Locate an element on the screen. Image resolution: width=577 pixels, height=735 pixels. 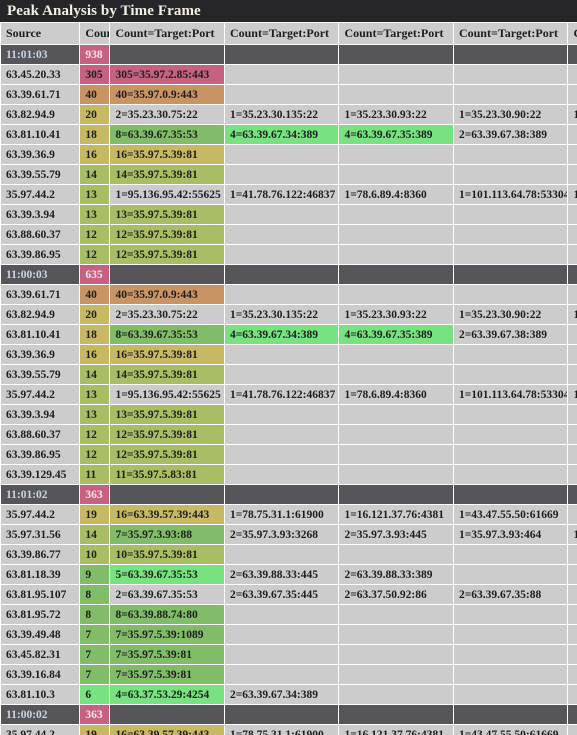
cell-target-port: 2=35.97.3.93:3268 is located at coordinates (281, 534).